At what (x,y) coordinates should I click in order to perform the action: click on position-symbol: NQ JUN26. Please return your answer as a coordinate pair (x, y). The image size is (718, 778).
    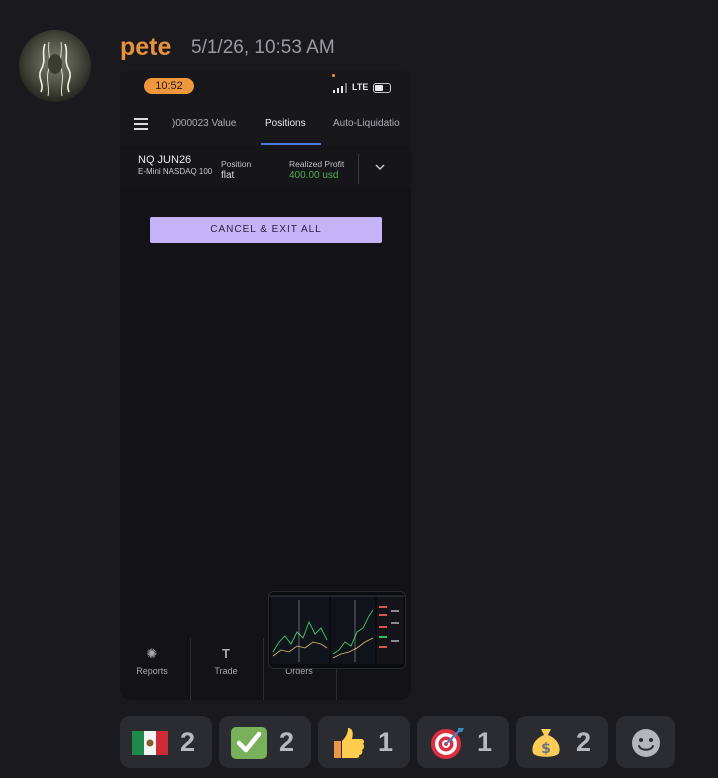
    Looking at the image, I should click on (165, 160).